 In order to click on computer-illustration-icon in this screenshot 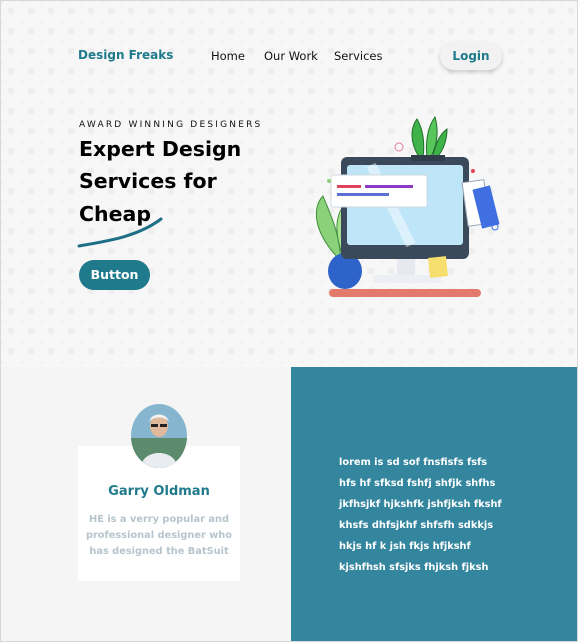, I will do `click(407, 206)`.